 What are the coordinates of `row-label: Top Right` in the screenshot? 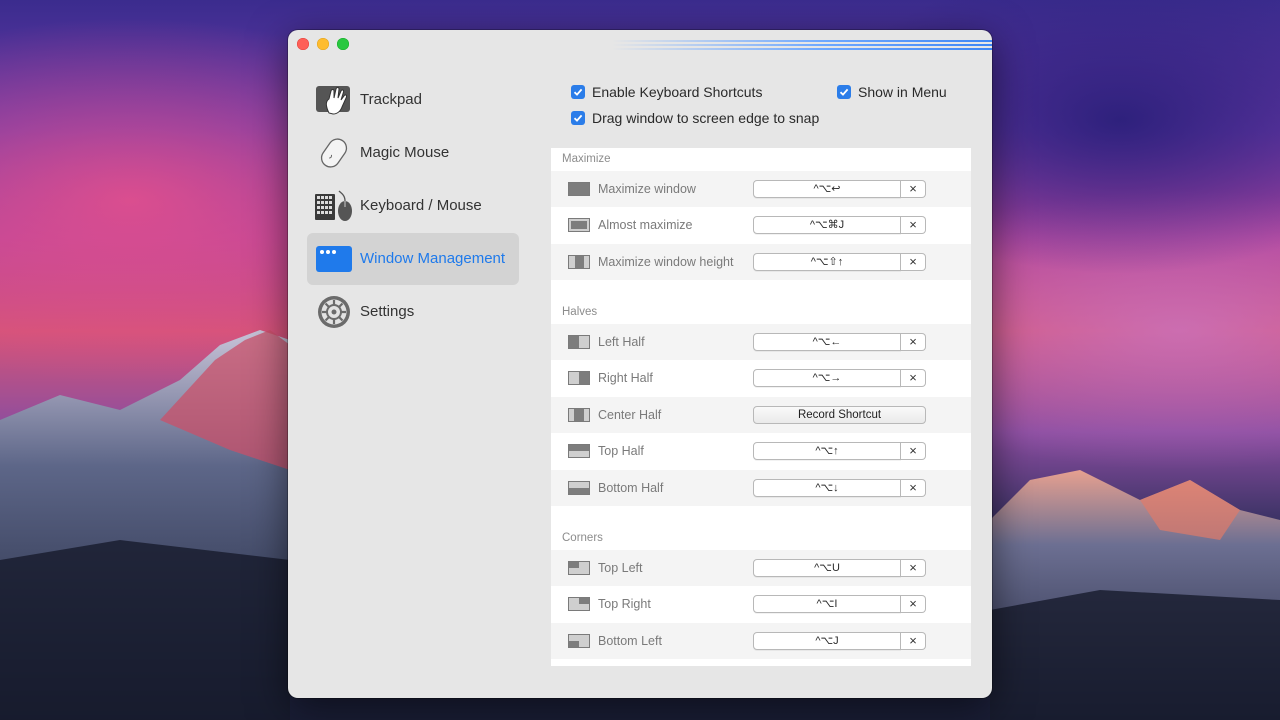 It's located at (624, 604).